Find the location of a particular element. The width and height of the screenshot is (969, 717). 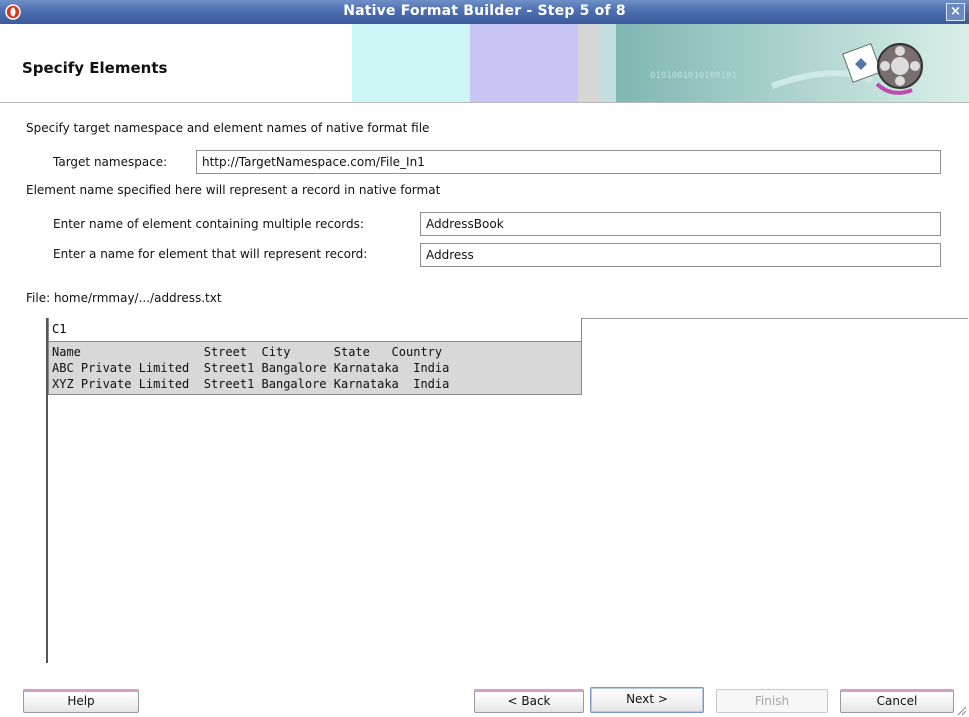

close-button: × is located at coordinates (955, 12).